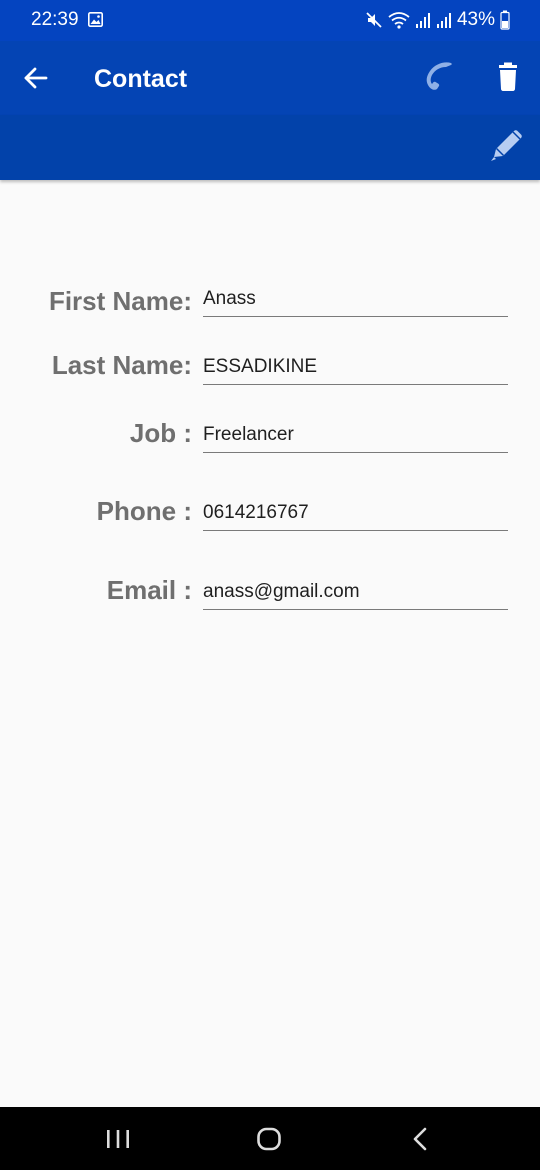  What do you see at coordinates (160, 433) in the screenshot?
I see `job-label: Job :` at bounding box center [160, 433].